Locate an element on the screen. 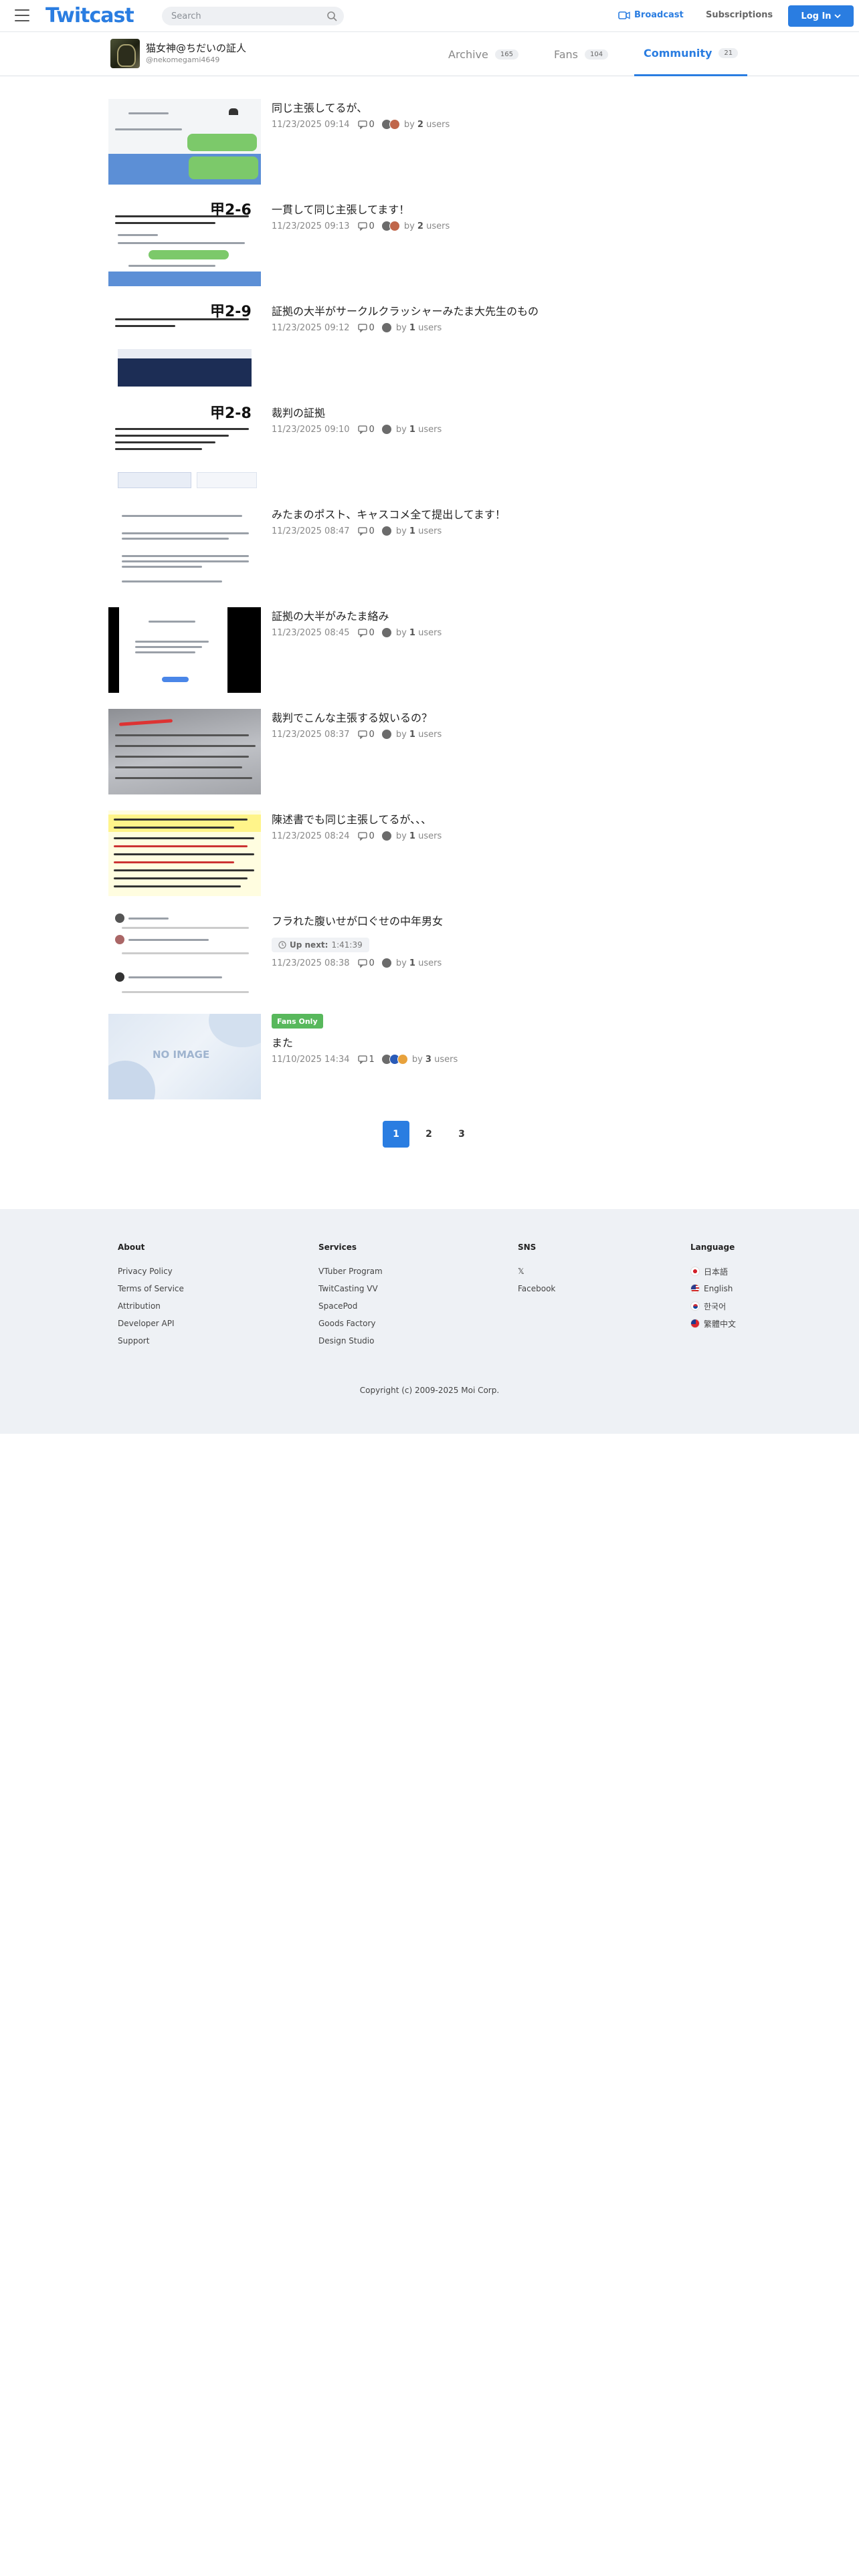  subscriptions-link: Subscriptions is located at coordinates (740, 15).